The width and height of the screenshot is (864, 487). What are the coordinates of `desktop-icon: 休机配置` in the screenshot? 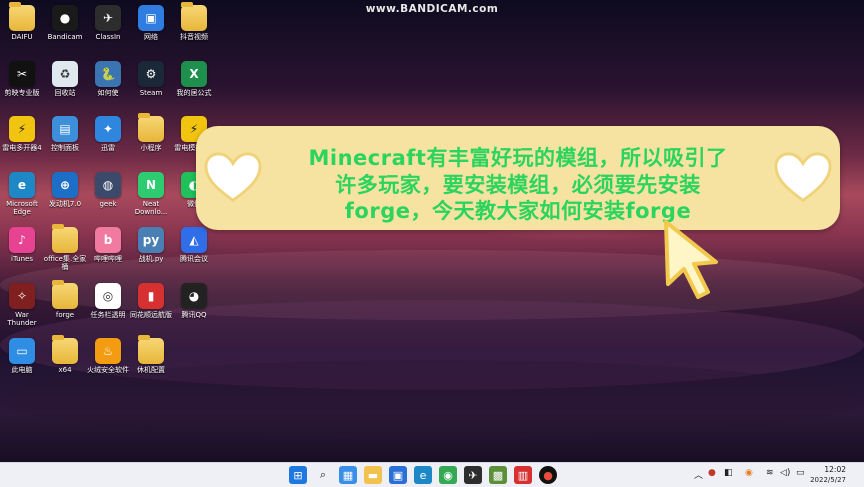 It's located at (151, 354).